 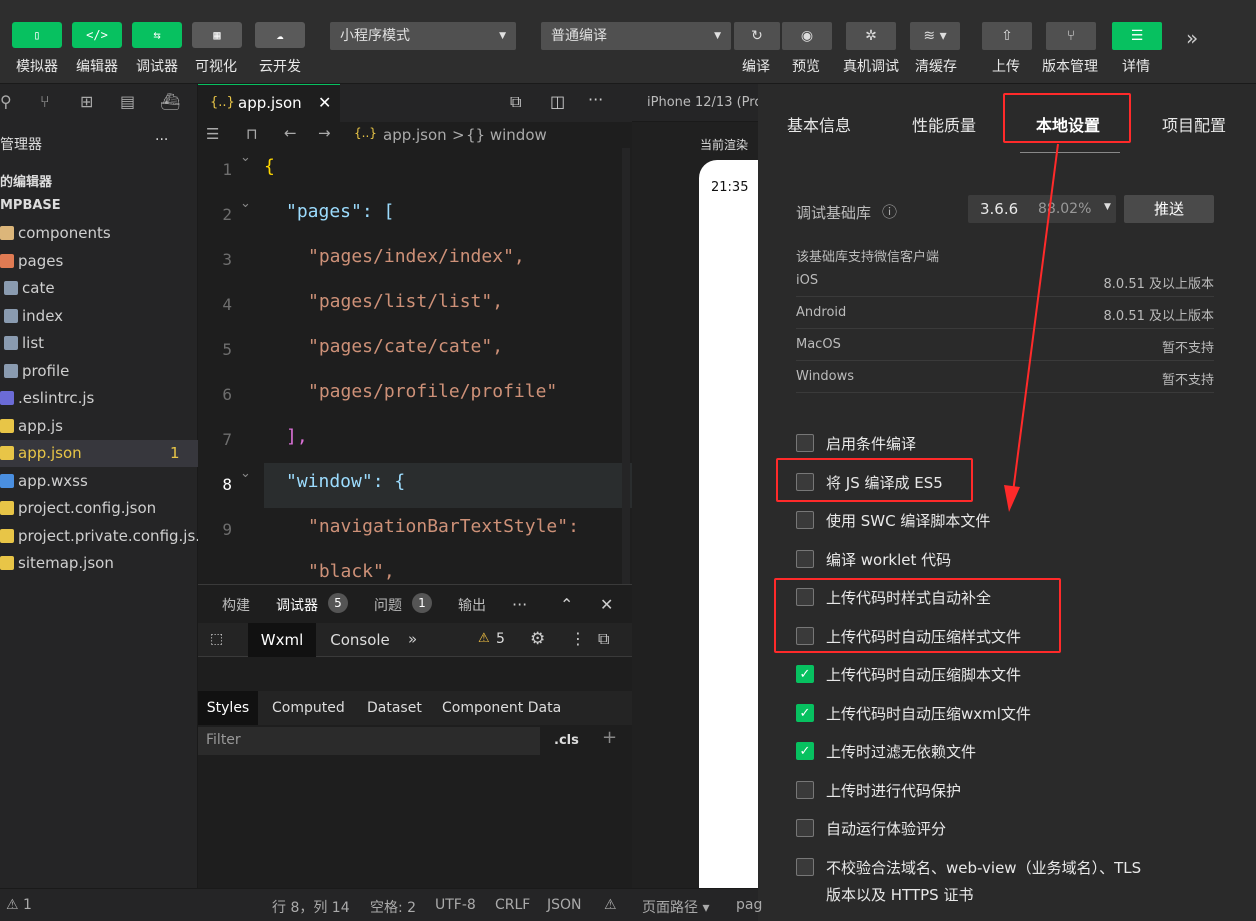 What do you see at coordinates (282, 640) in the screenshot?
I see `tab-wxml: Wxml` at bounding box center [282, 640].